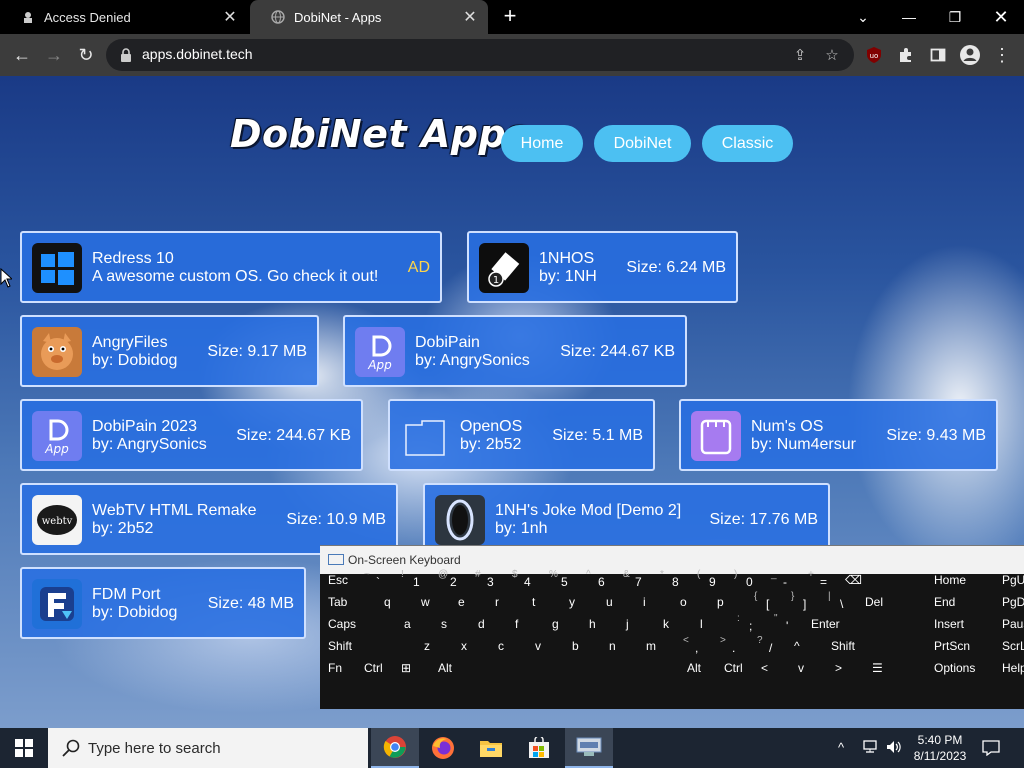 This screenshot has height=768, width=1024. Describe the element at coordinates (883, 667) in the screenshot. I see `key-symbol: ☰` at that location.